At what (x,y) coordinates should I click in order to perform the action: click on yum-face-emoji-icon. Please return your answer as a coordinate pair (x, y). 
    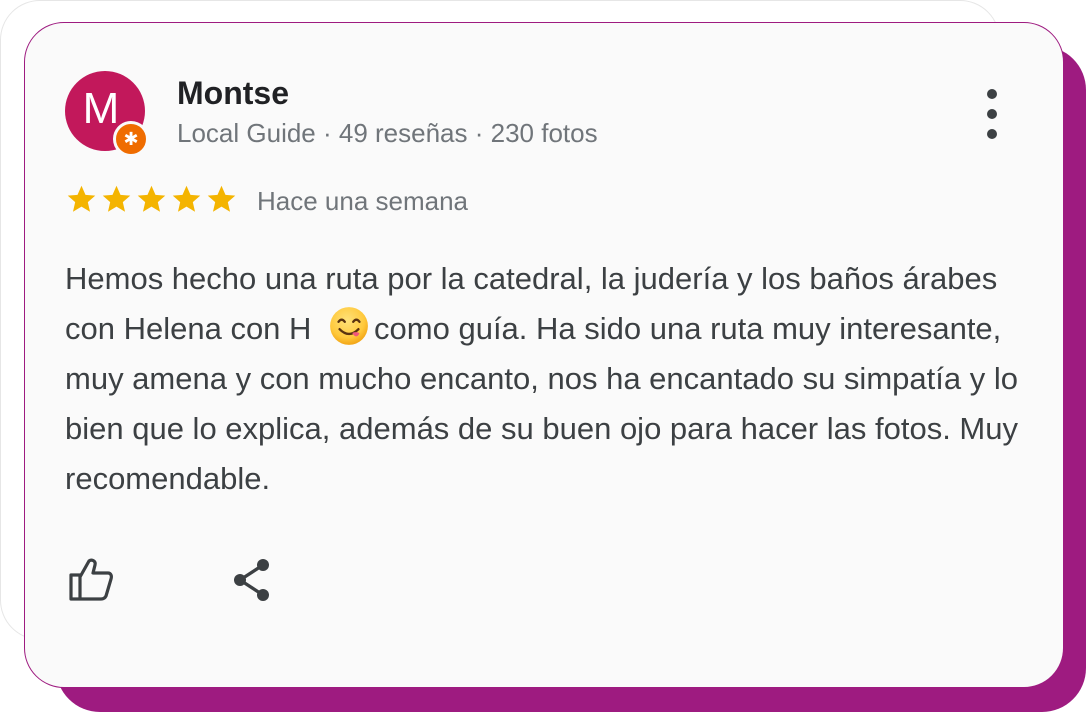
    Looking at the image, I should click on (349, 326).